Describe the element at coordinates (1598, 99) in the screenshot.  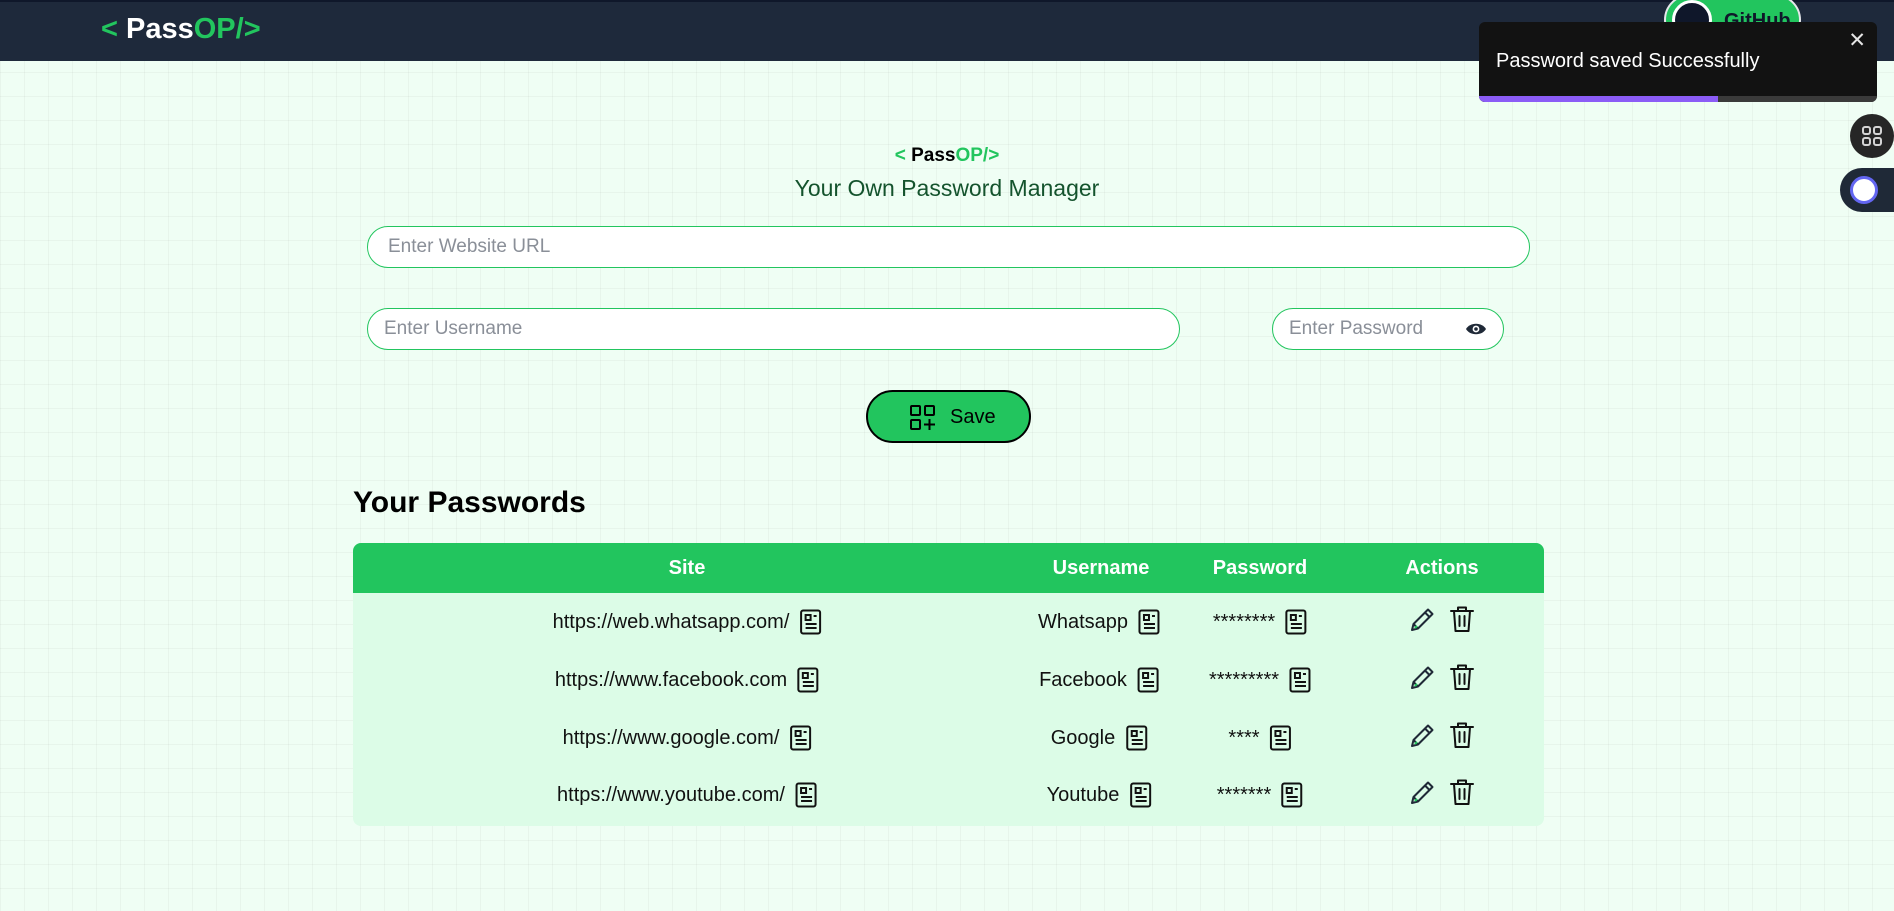
I see `toast-progress-bar` at that location.